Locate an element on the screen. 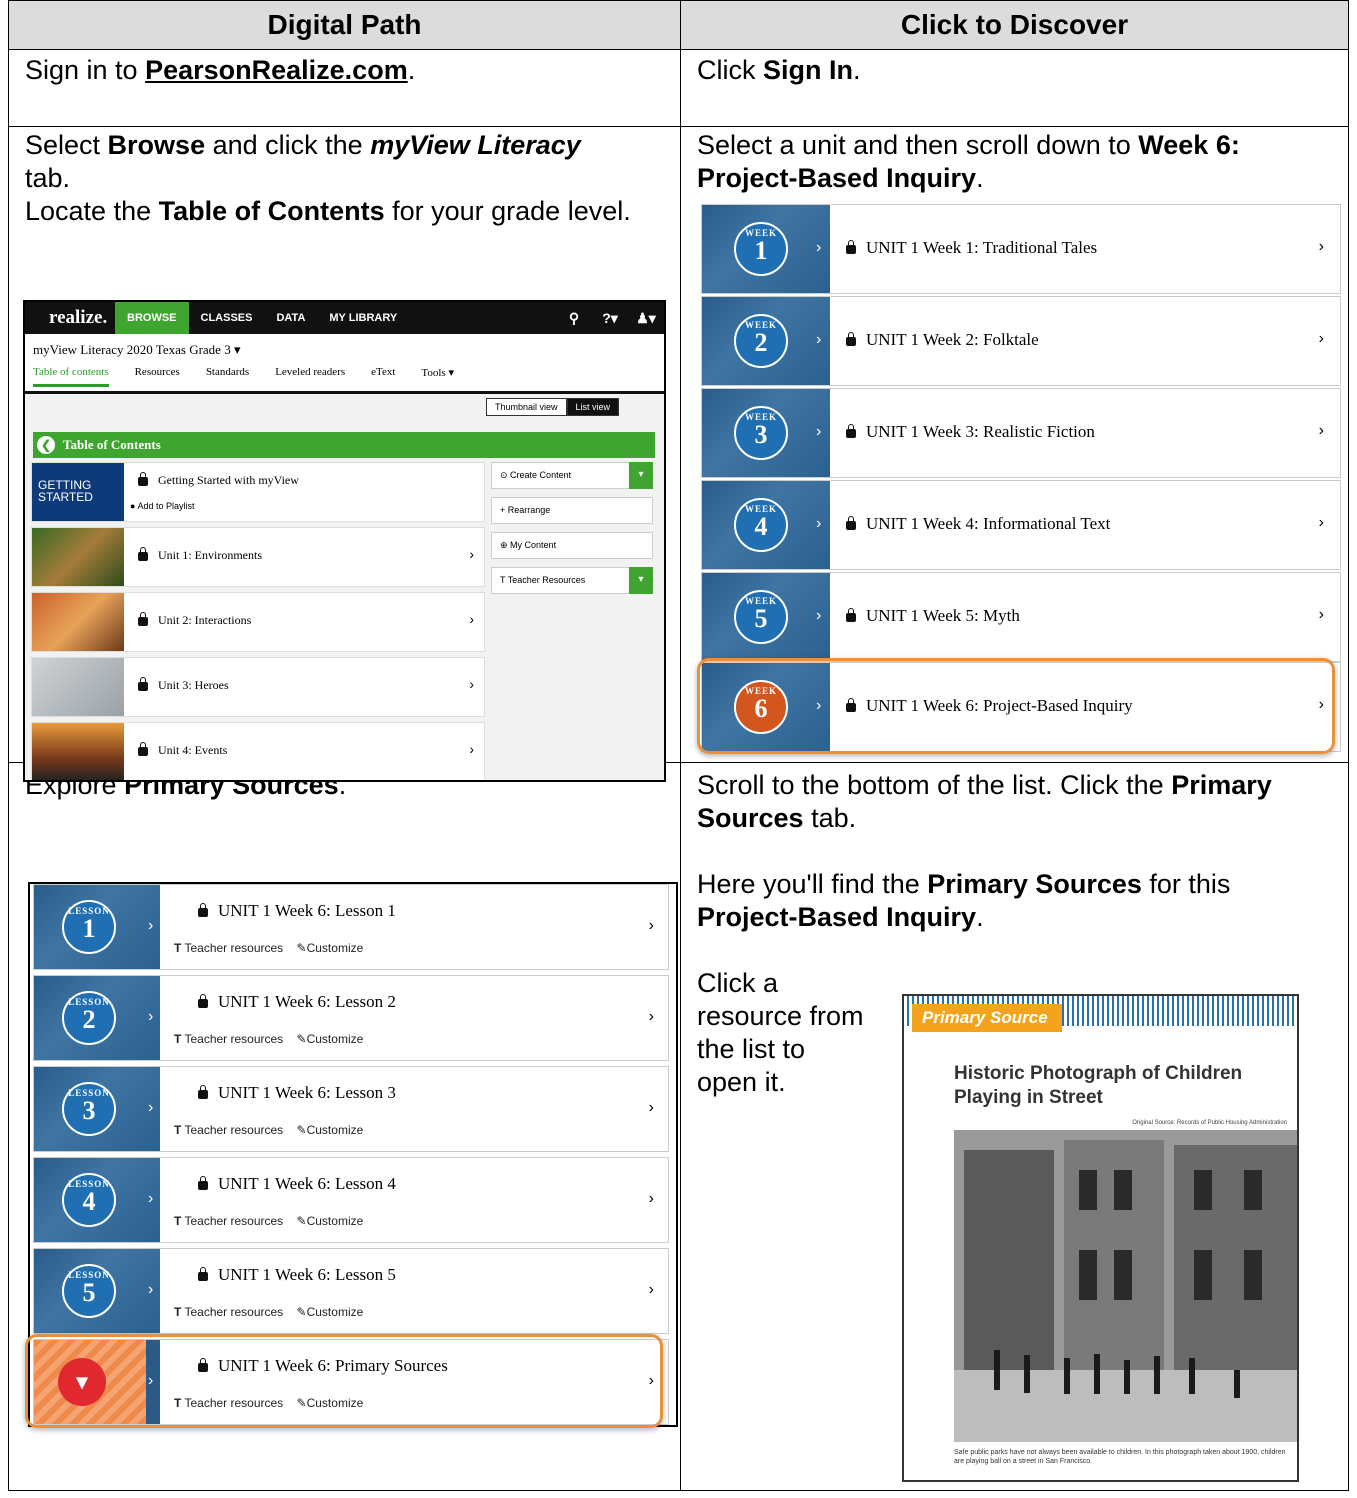 The width and height of the screenshot is (1357, 1498). view-toggle: Thumbnail view List view is located at coordinates (553, 407).